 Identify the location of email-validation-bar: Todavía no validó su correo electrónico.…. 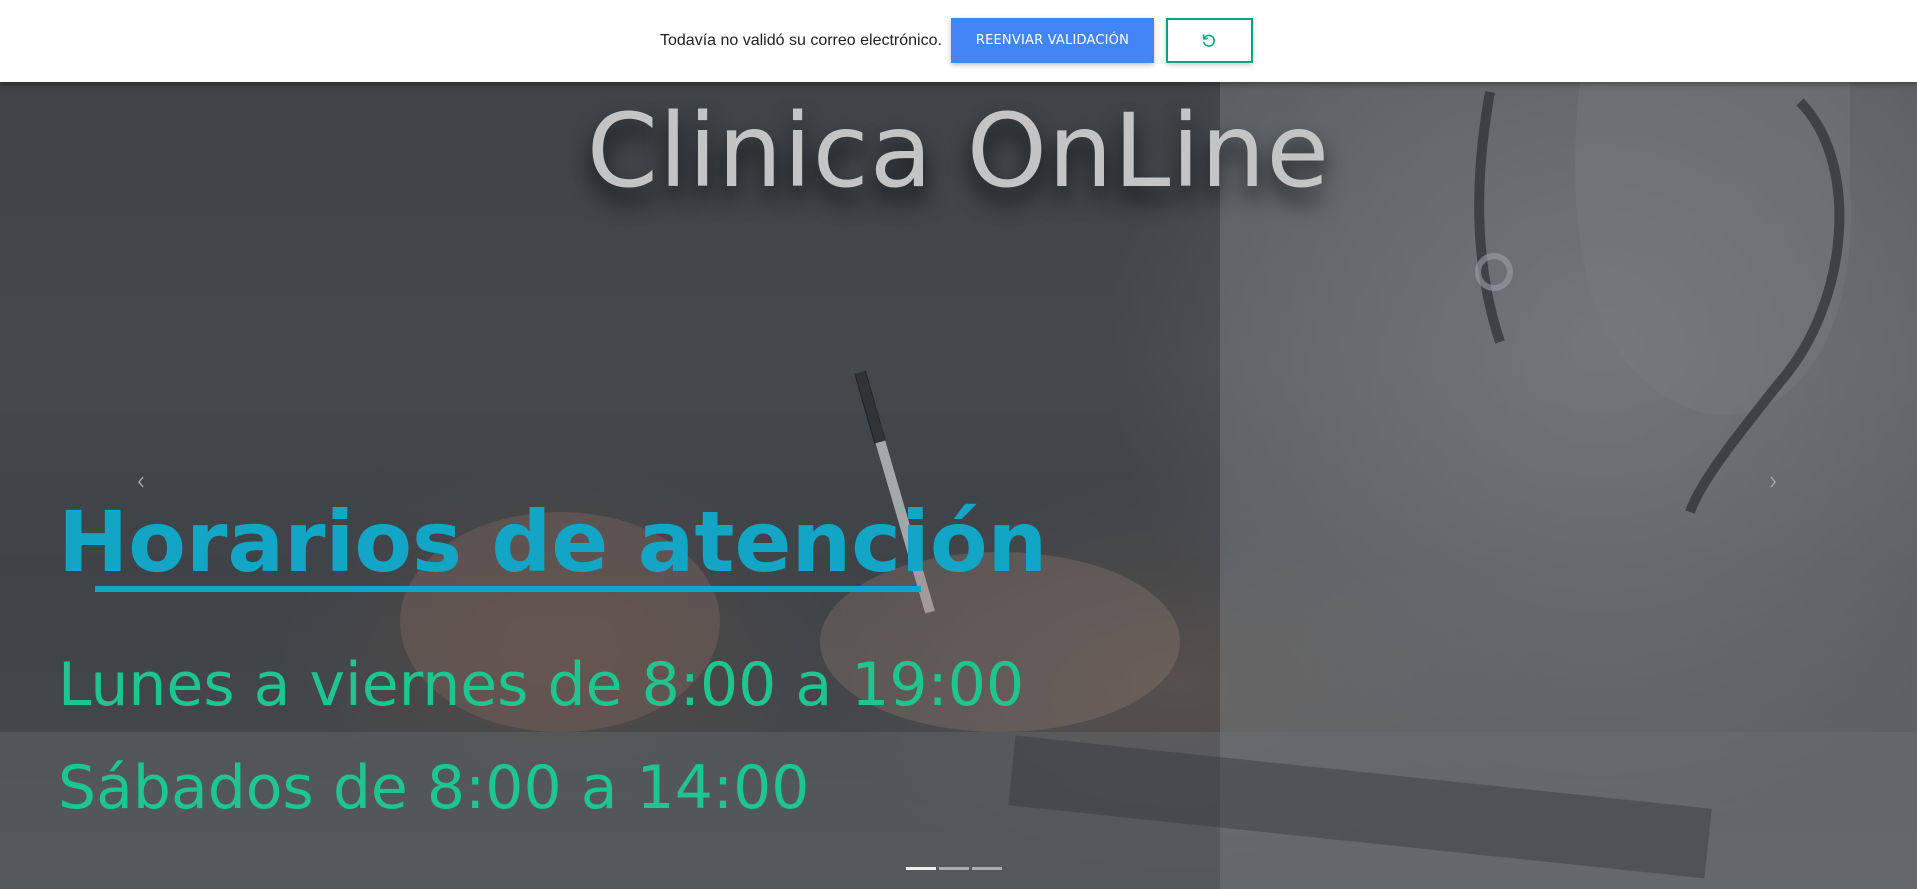
(958, 41).